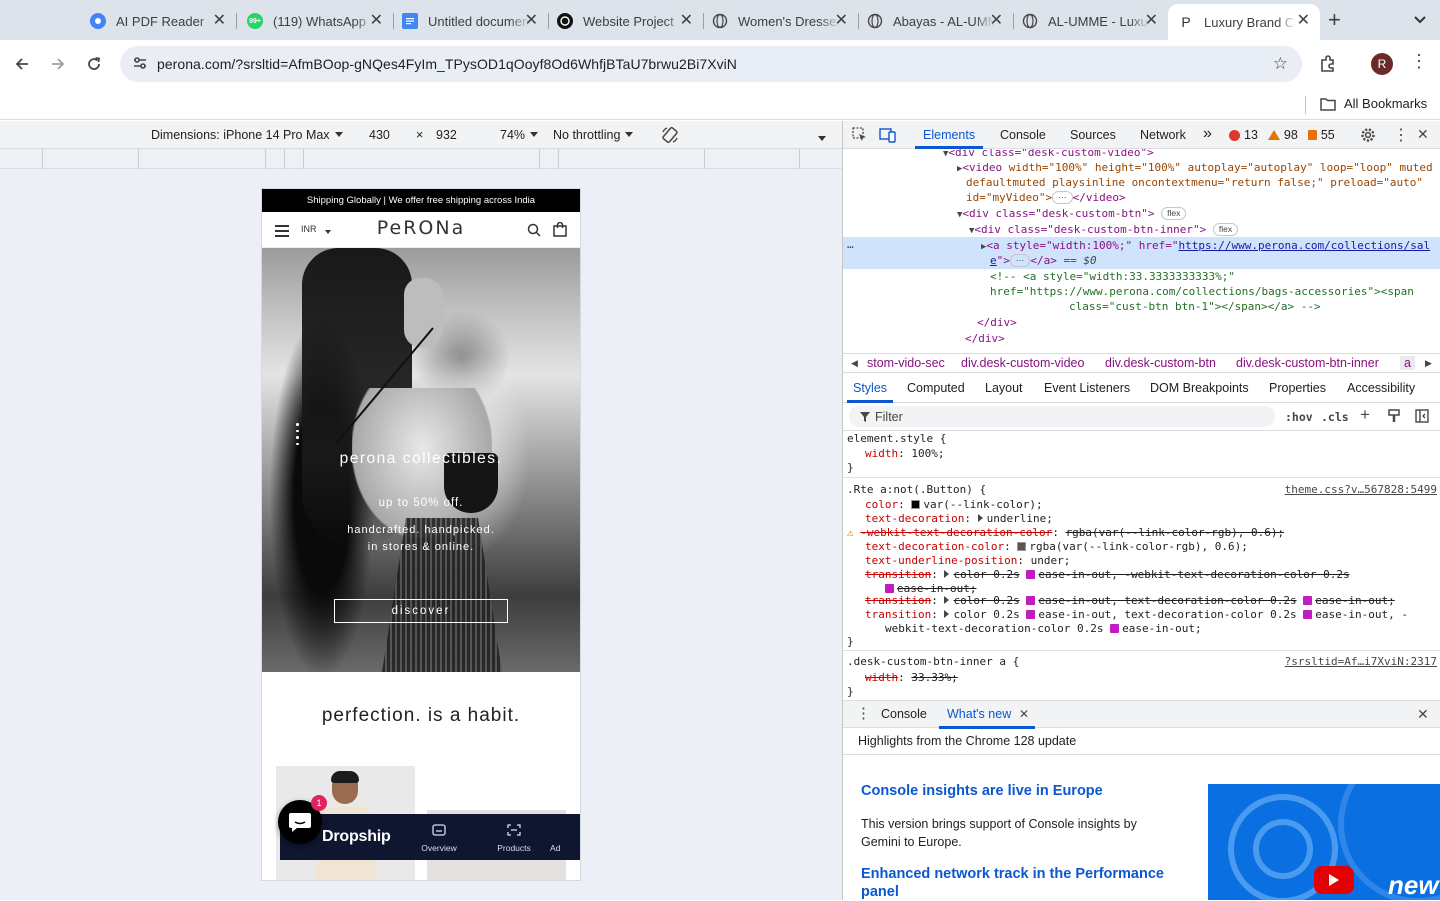  Describe the element at coordinates (905, 454) in the screenshot. I see `css-declaration: width: 100%;` at that location.